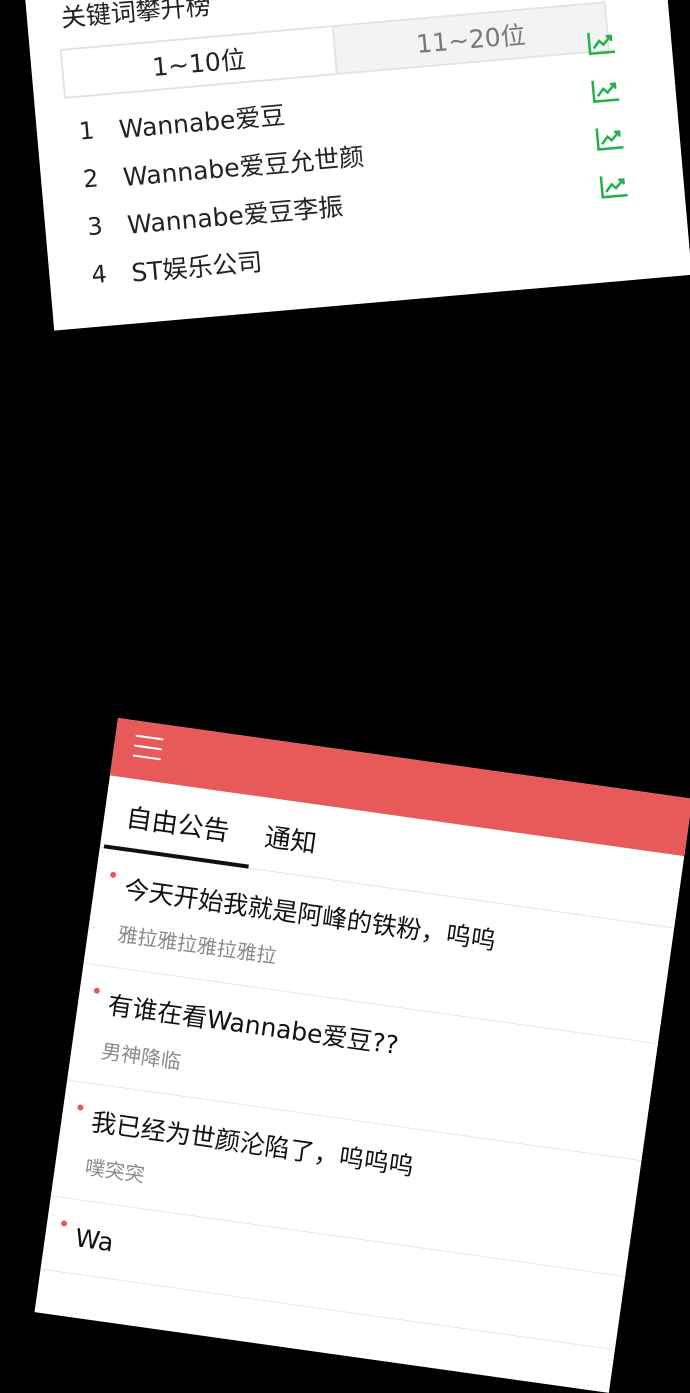  I want to click on rank-number: 1, so click(86, 131).